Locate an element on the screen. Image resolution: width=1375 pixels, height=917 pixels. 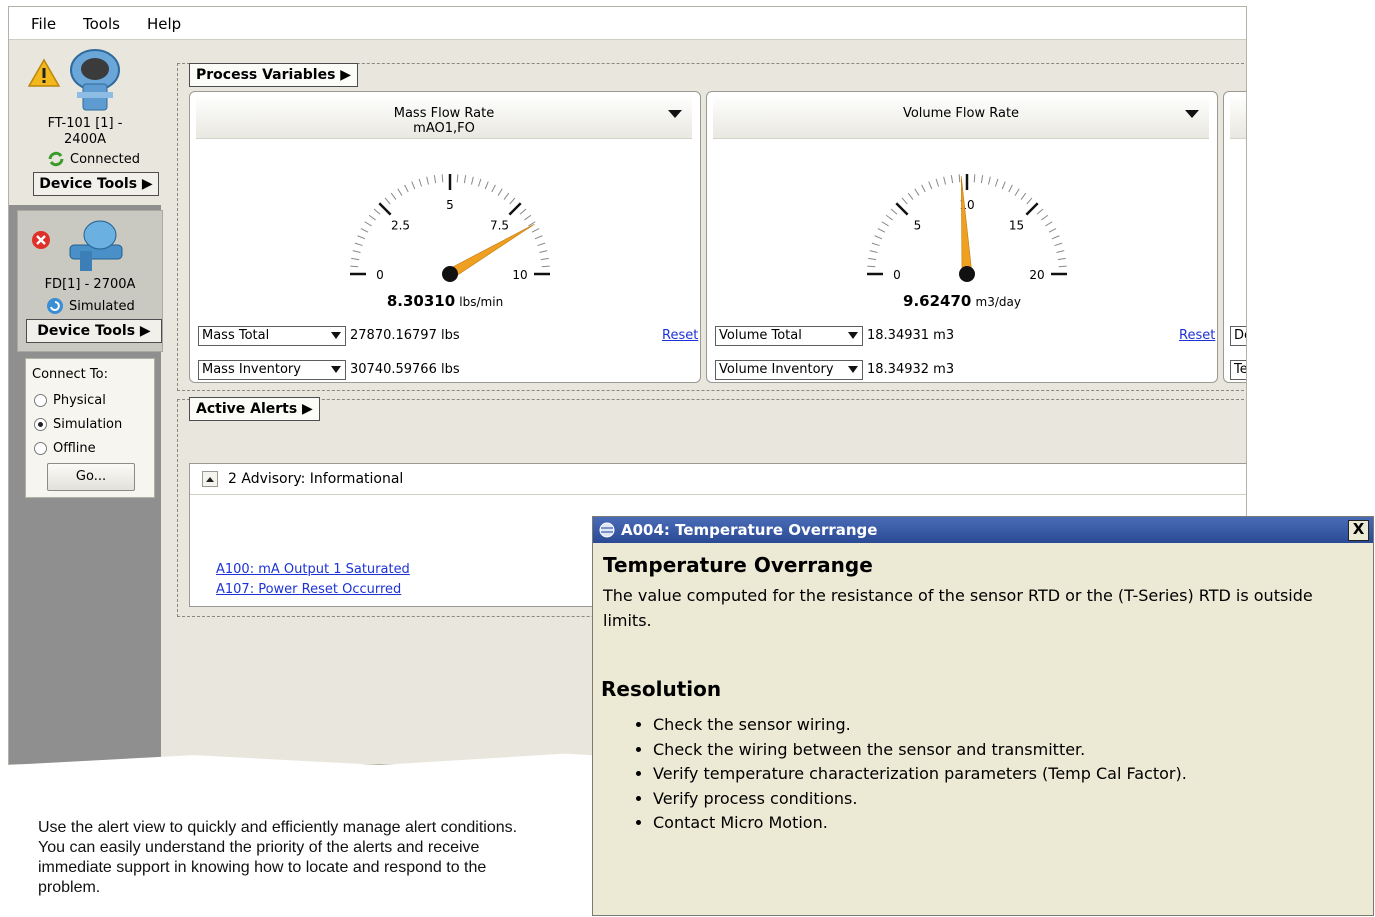
connected-icon is located at coordinates (56, 159).